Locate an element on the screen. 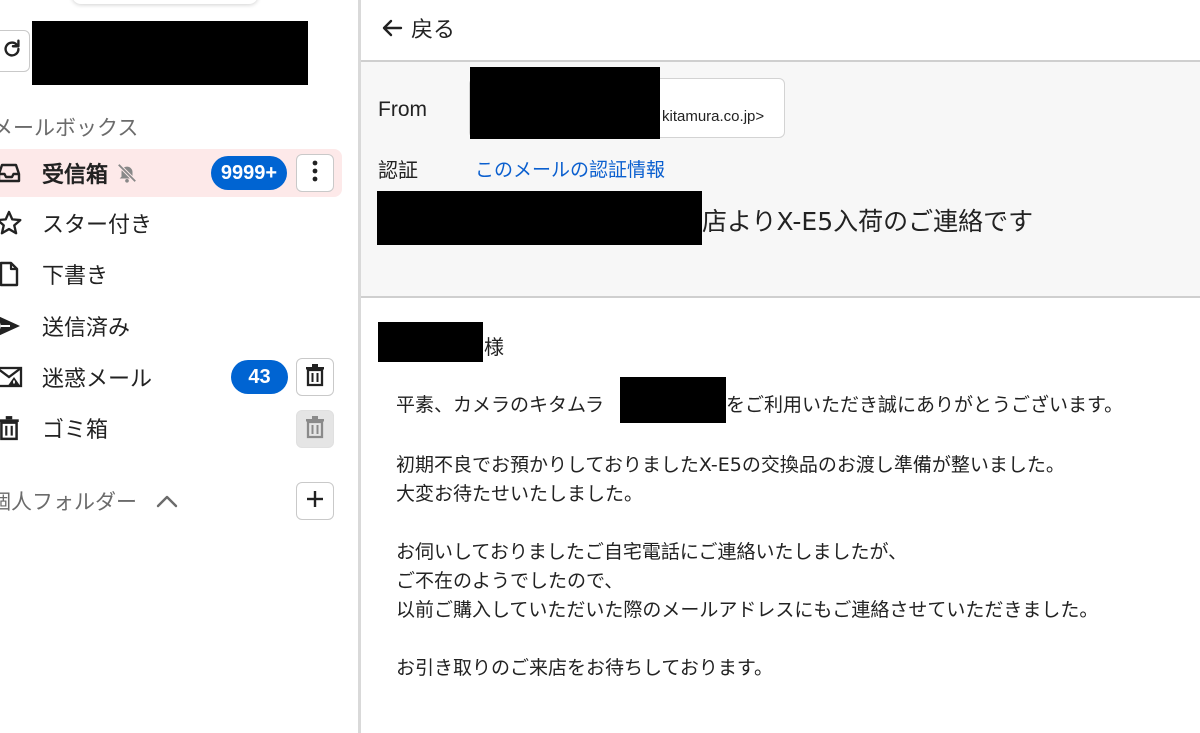 The width and height of the screenshot is (1200, 733). message-subject: 店よりX-E5入荷のご連絡です is located at coordinates (868, 221).